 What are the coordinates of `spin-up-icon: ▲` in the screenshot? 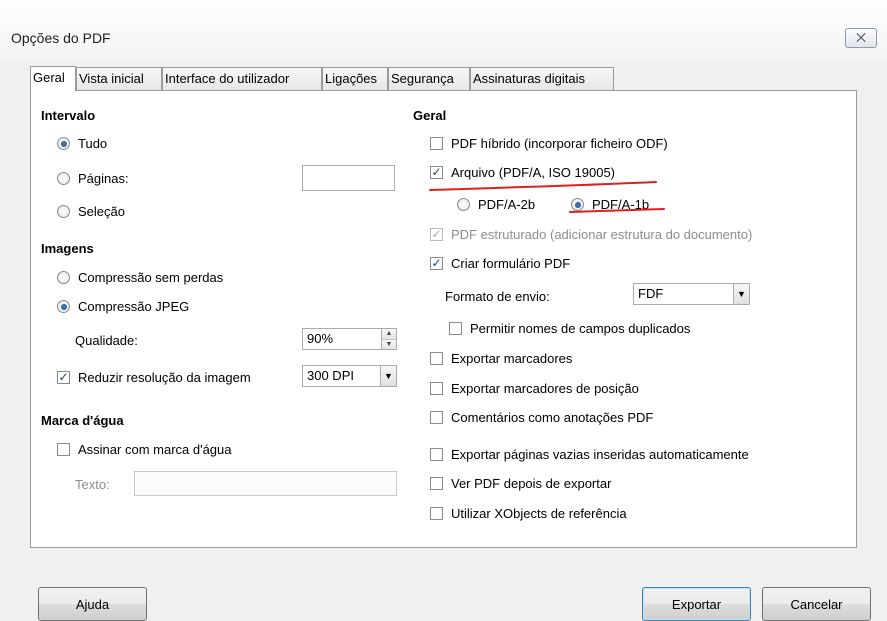 It's located at (389, 334).